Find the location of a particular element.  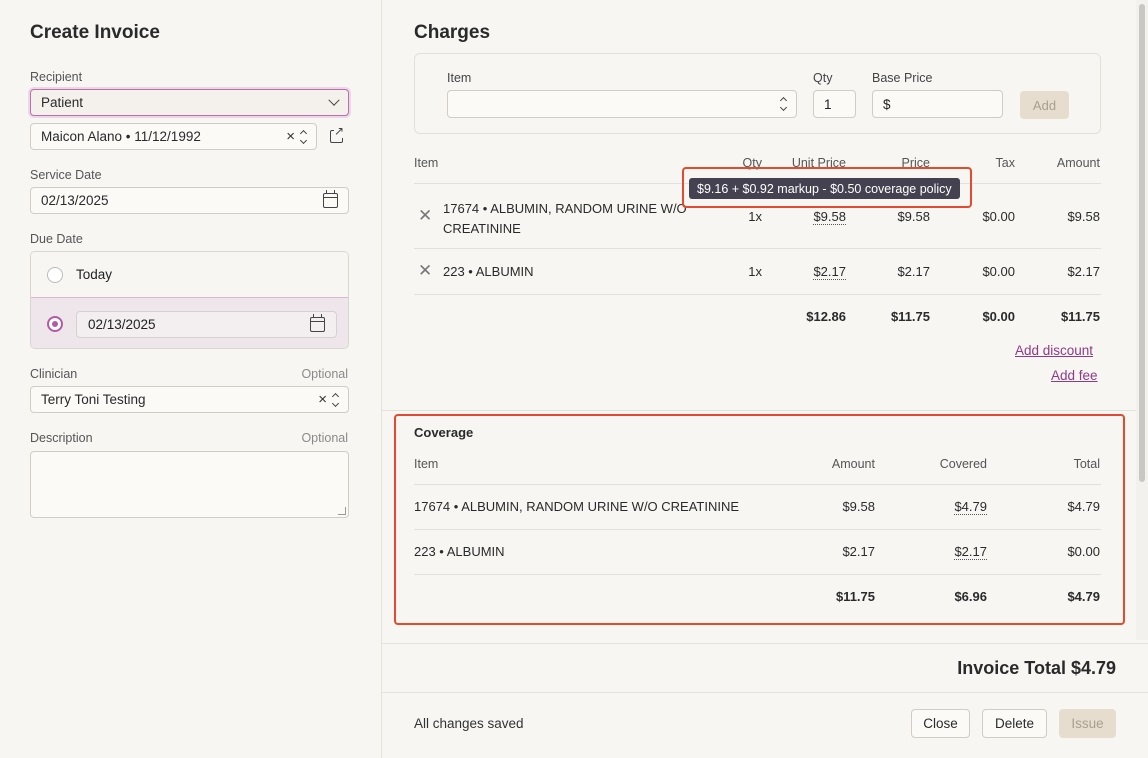

charge-price: $2.17 is located at coordinates (913, 271).